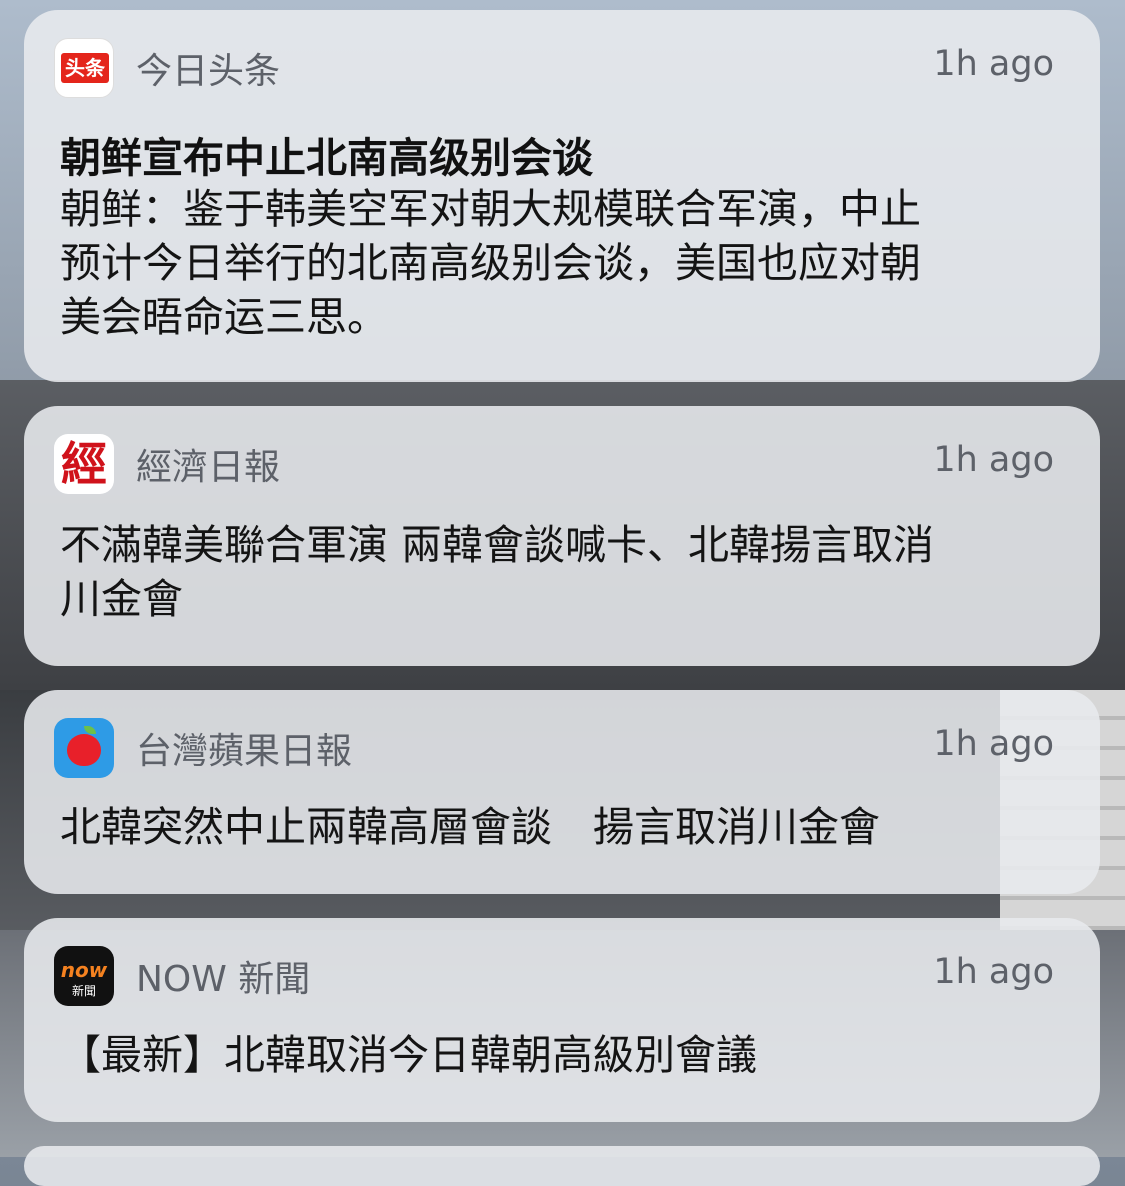  Describe the element at coordinates (223, 979) in the screenshot. I see `app-name: NOW 新聞` at that location.